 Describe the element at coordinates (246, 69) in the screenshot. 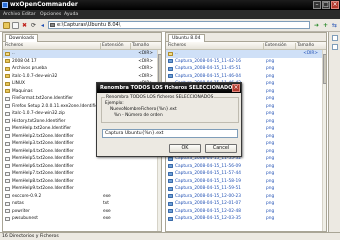

I see `list-item: Captura_2008-04-15_11-45-51 png` at that location.